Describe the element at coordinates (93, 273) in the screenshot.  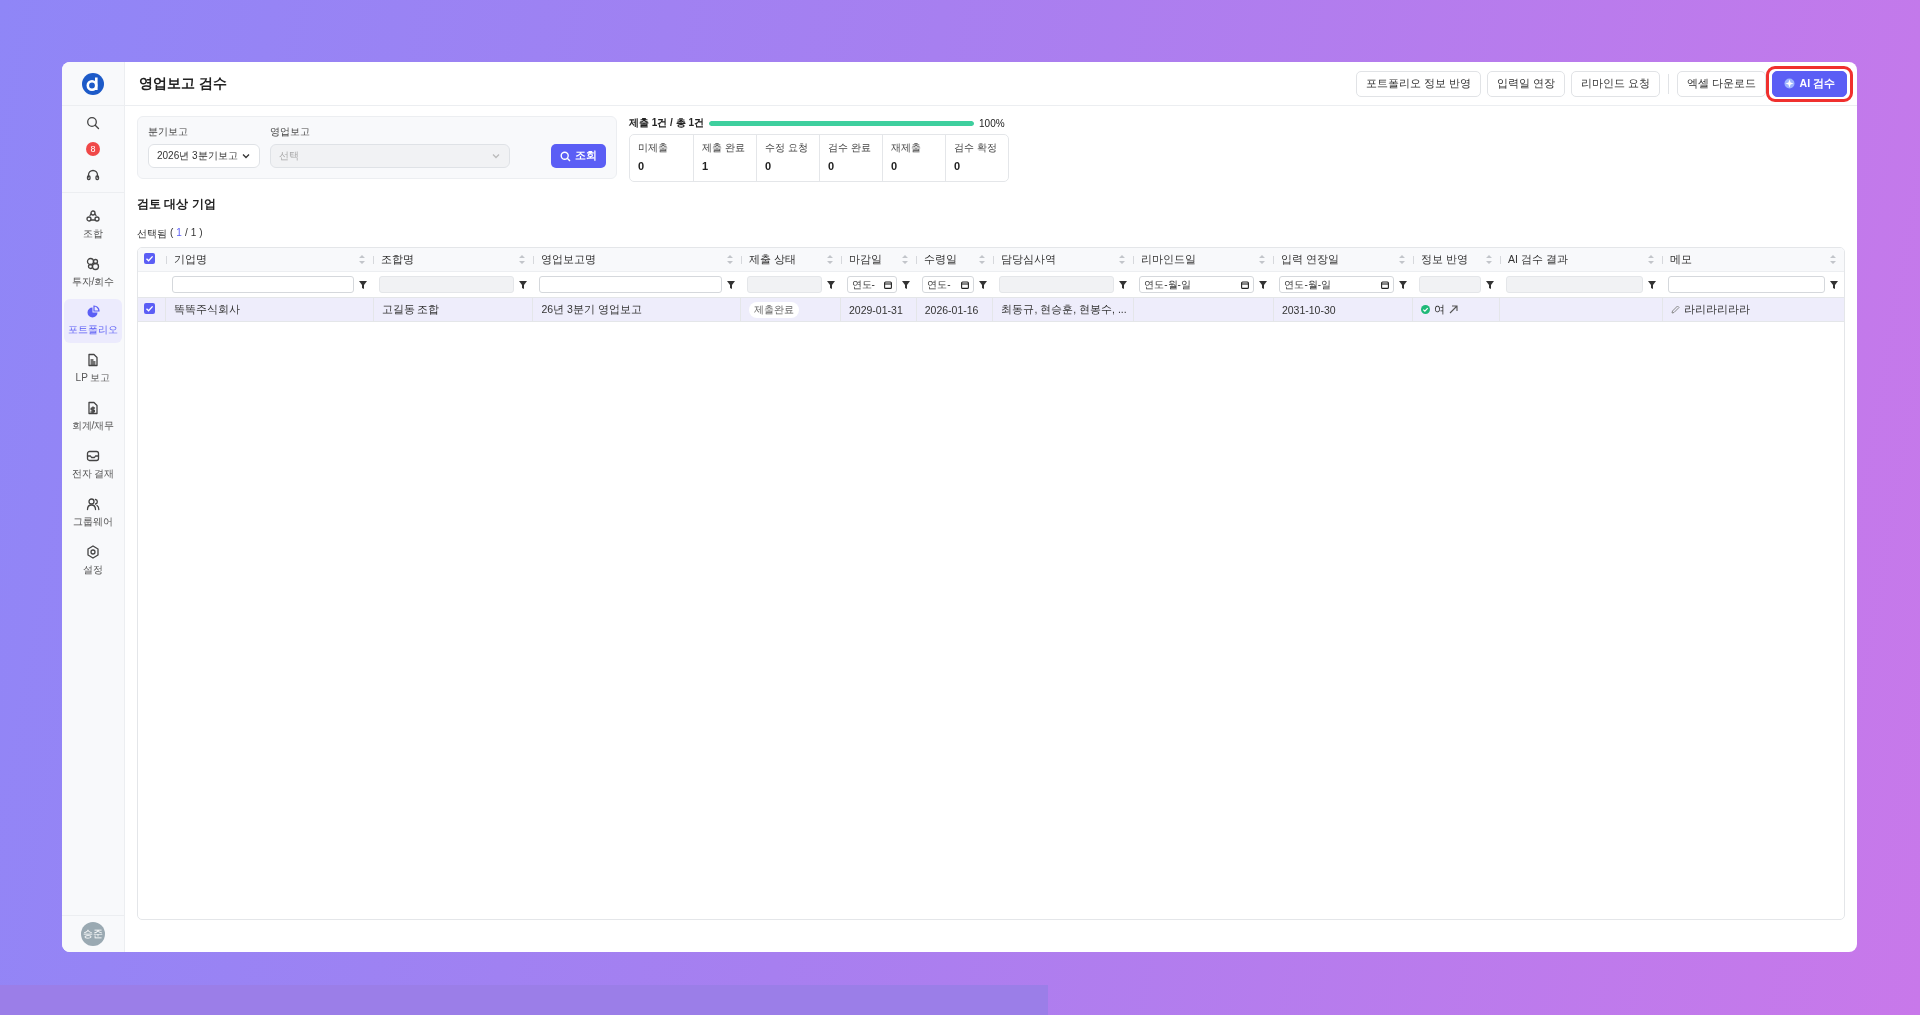
I see `nav-item: 투자/회수` at that location.